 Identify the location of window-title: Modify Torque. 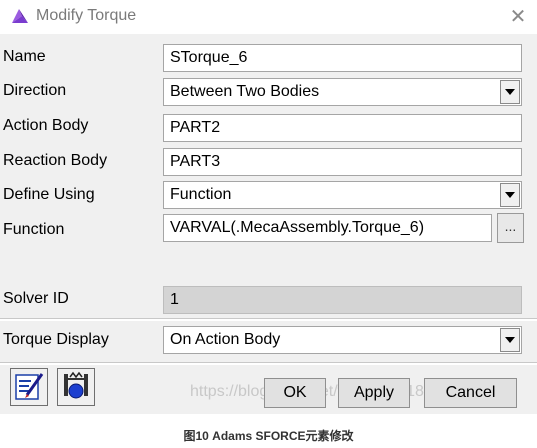
(86, 15).